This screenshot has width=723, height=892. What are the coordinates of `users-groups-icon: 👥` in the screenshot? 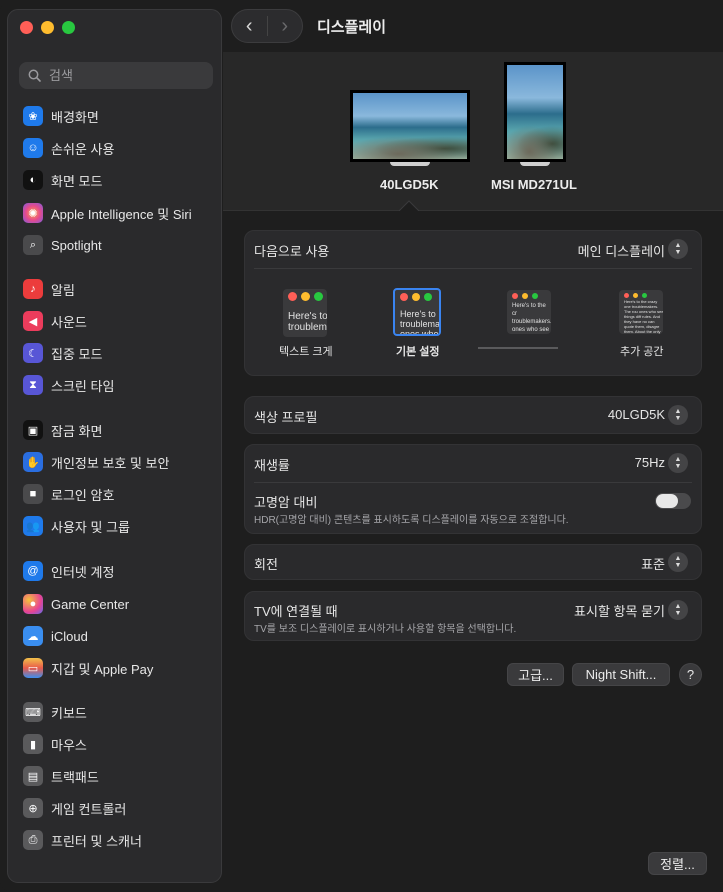 It's located at (33, 526).